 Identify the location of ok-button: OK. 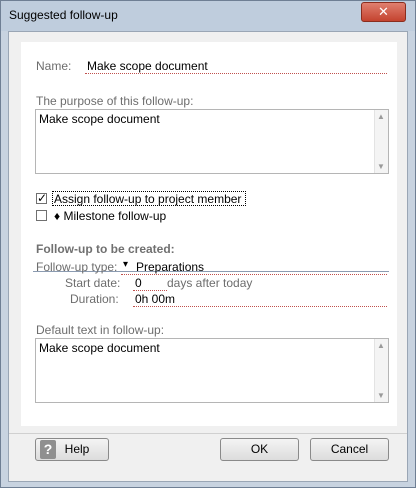
(259, 449).